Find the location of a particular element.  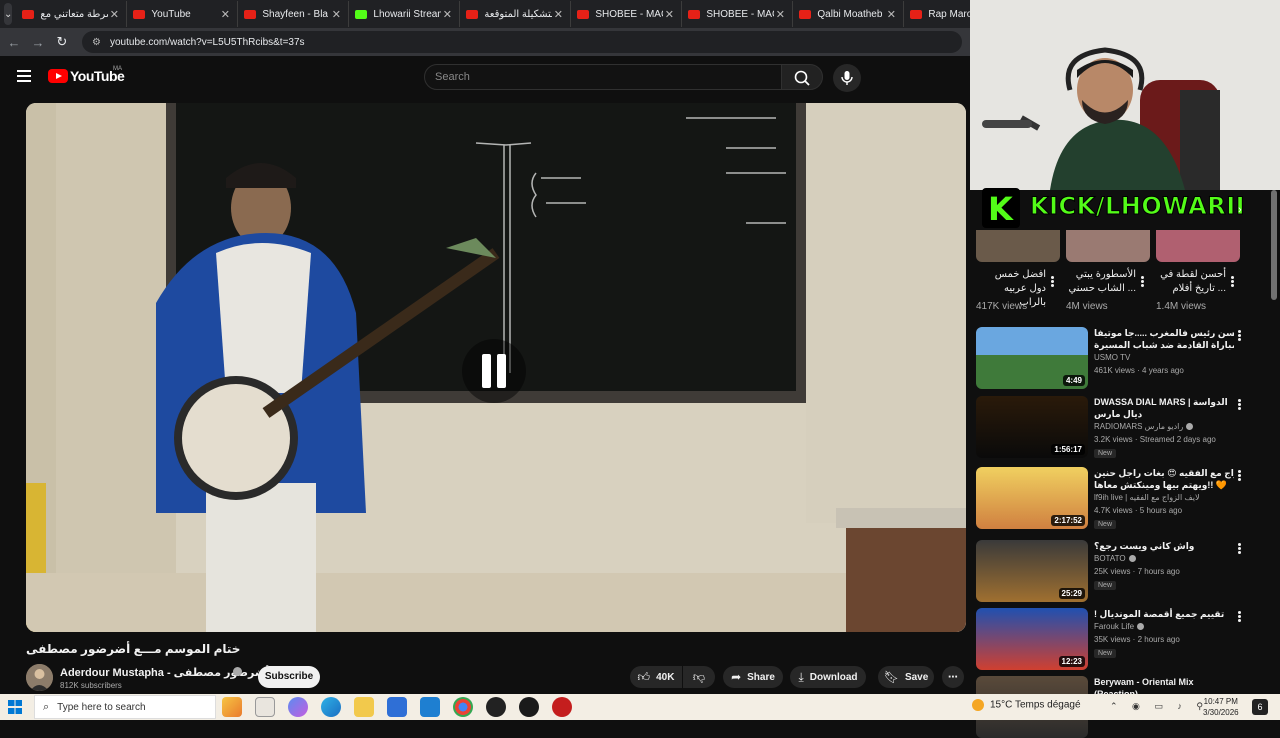

browser-tab: الشرطة متعاتني مع✕ is located at coordinates (72, 14).